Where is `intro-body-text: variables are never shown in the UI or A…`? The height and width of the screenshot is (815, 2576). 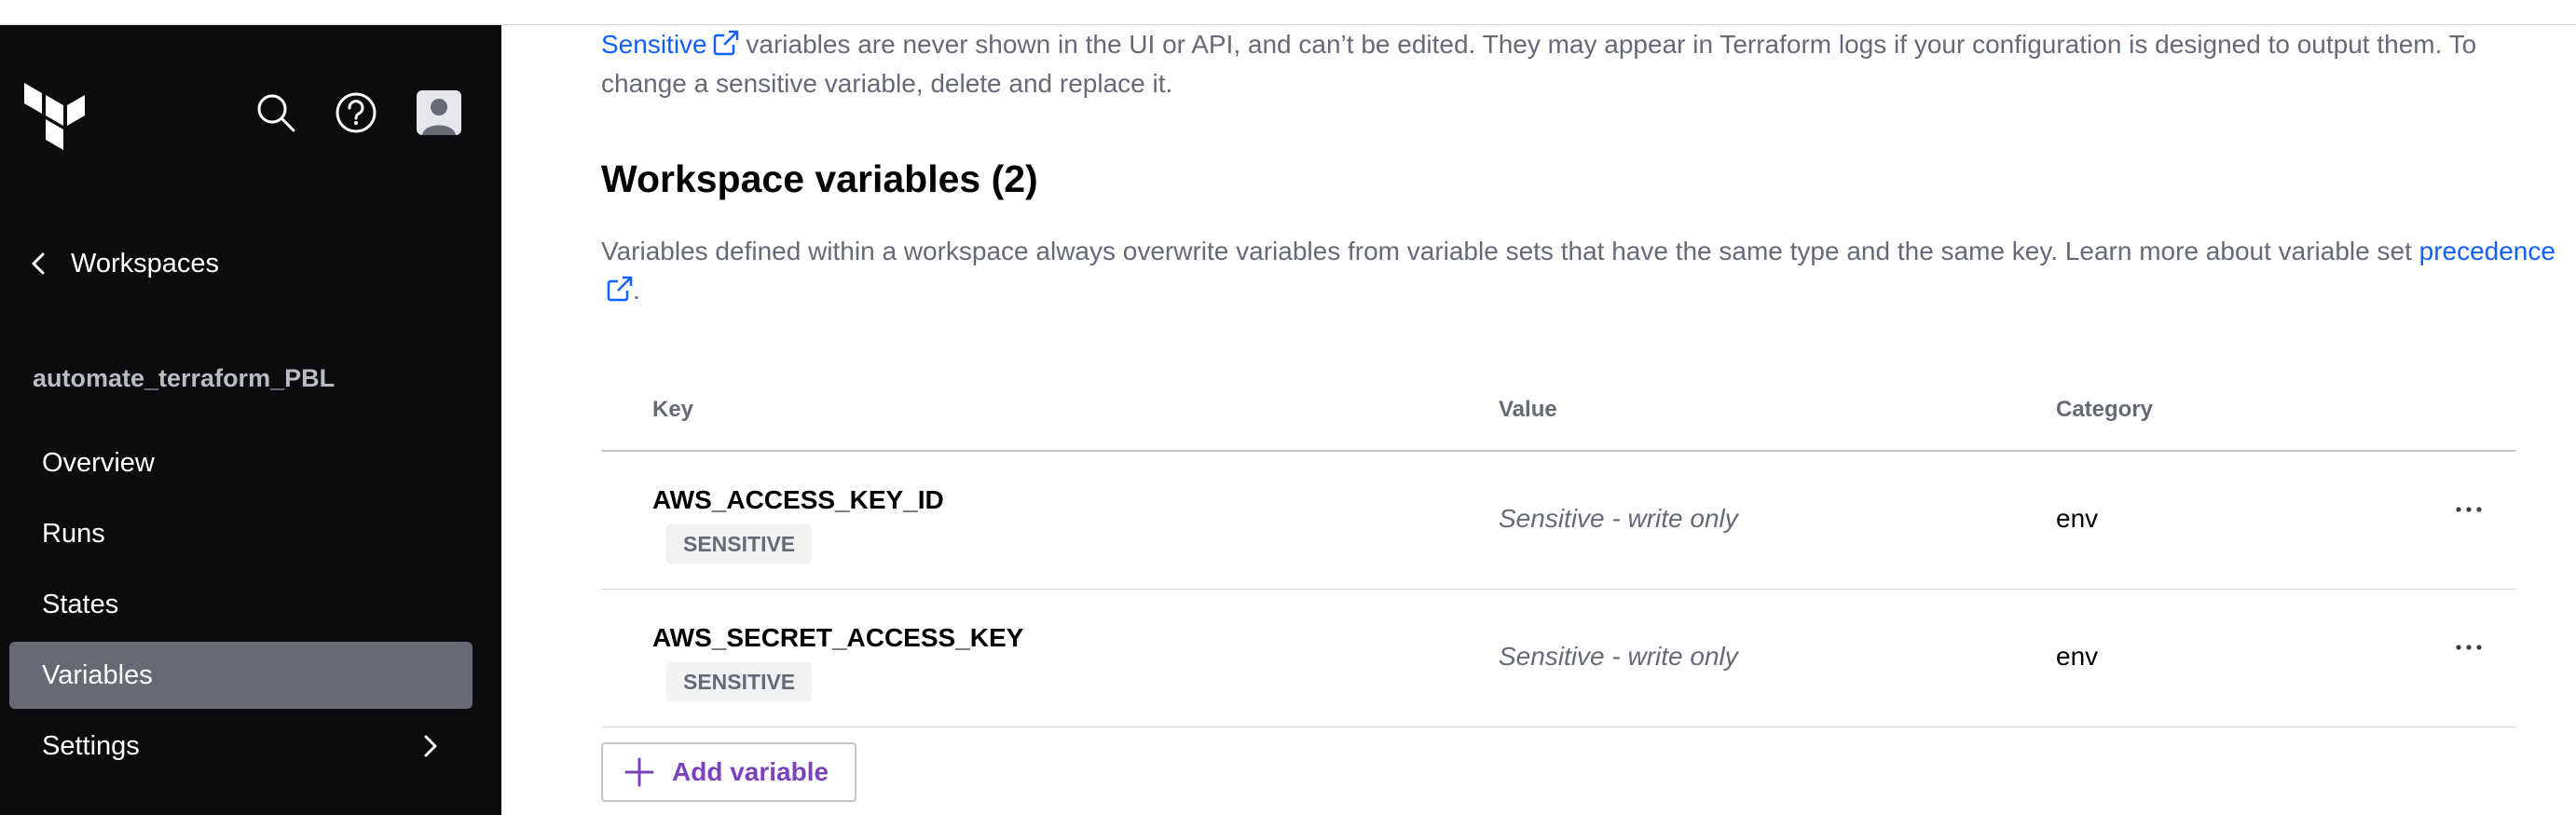
intro-body-text: variables are never shown in the UI or A… is located at coordinates (1539, 64).